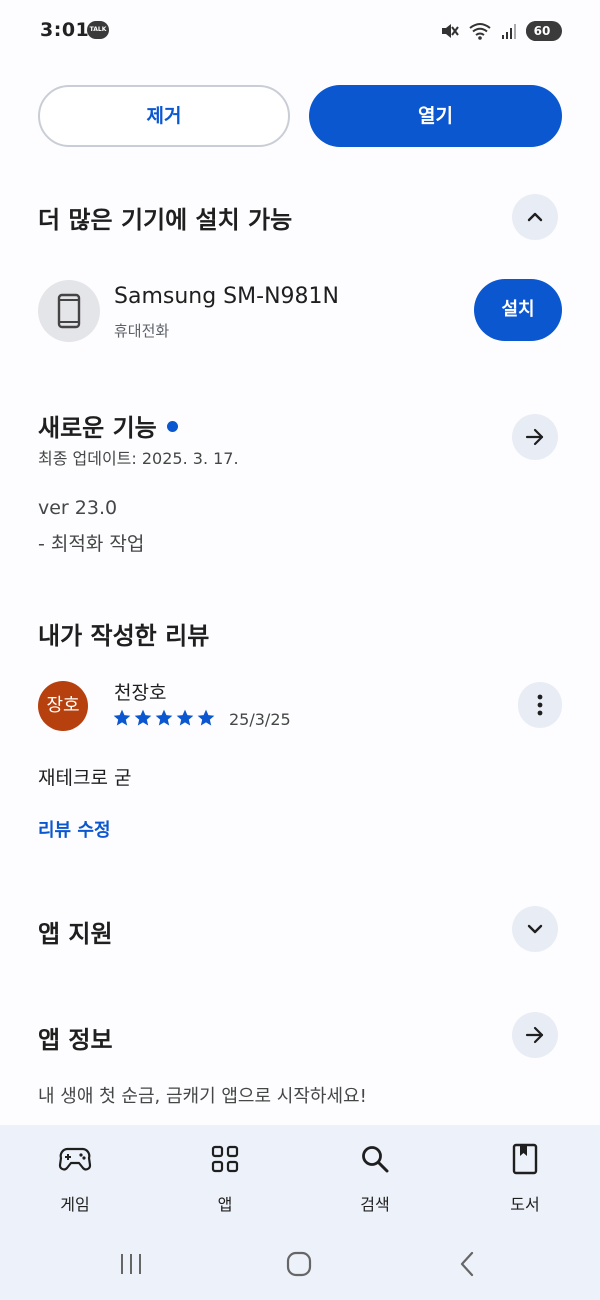 The height and width of the screenshot is (1300, 600). I want to click on chevron-up-icon, so click(535, 217).